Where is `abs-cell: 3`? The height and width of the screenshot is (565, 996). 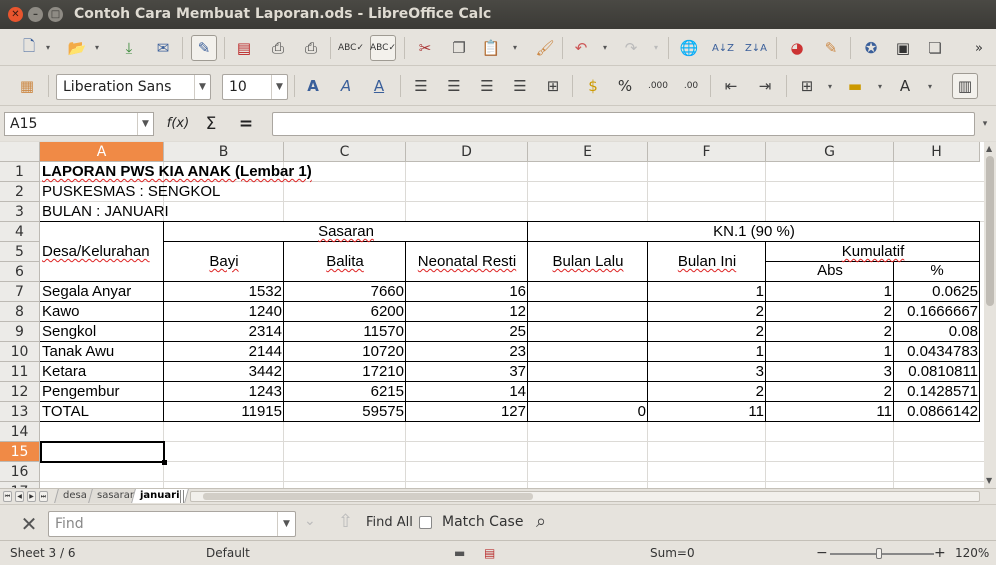
abs-cell: 3 is located at coordinates (830, 372).